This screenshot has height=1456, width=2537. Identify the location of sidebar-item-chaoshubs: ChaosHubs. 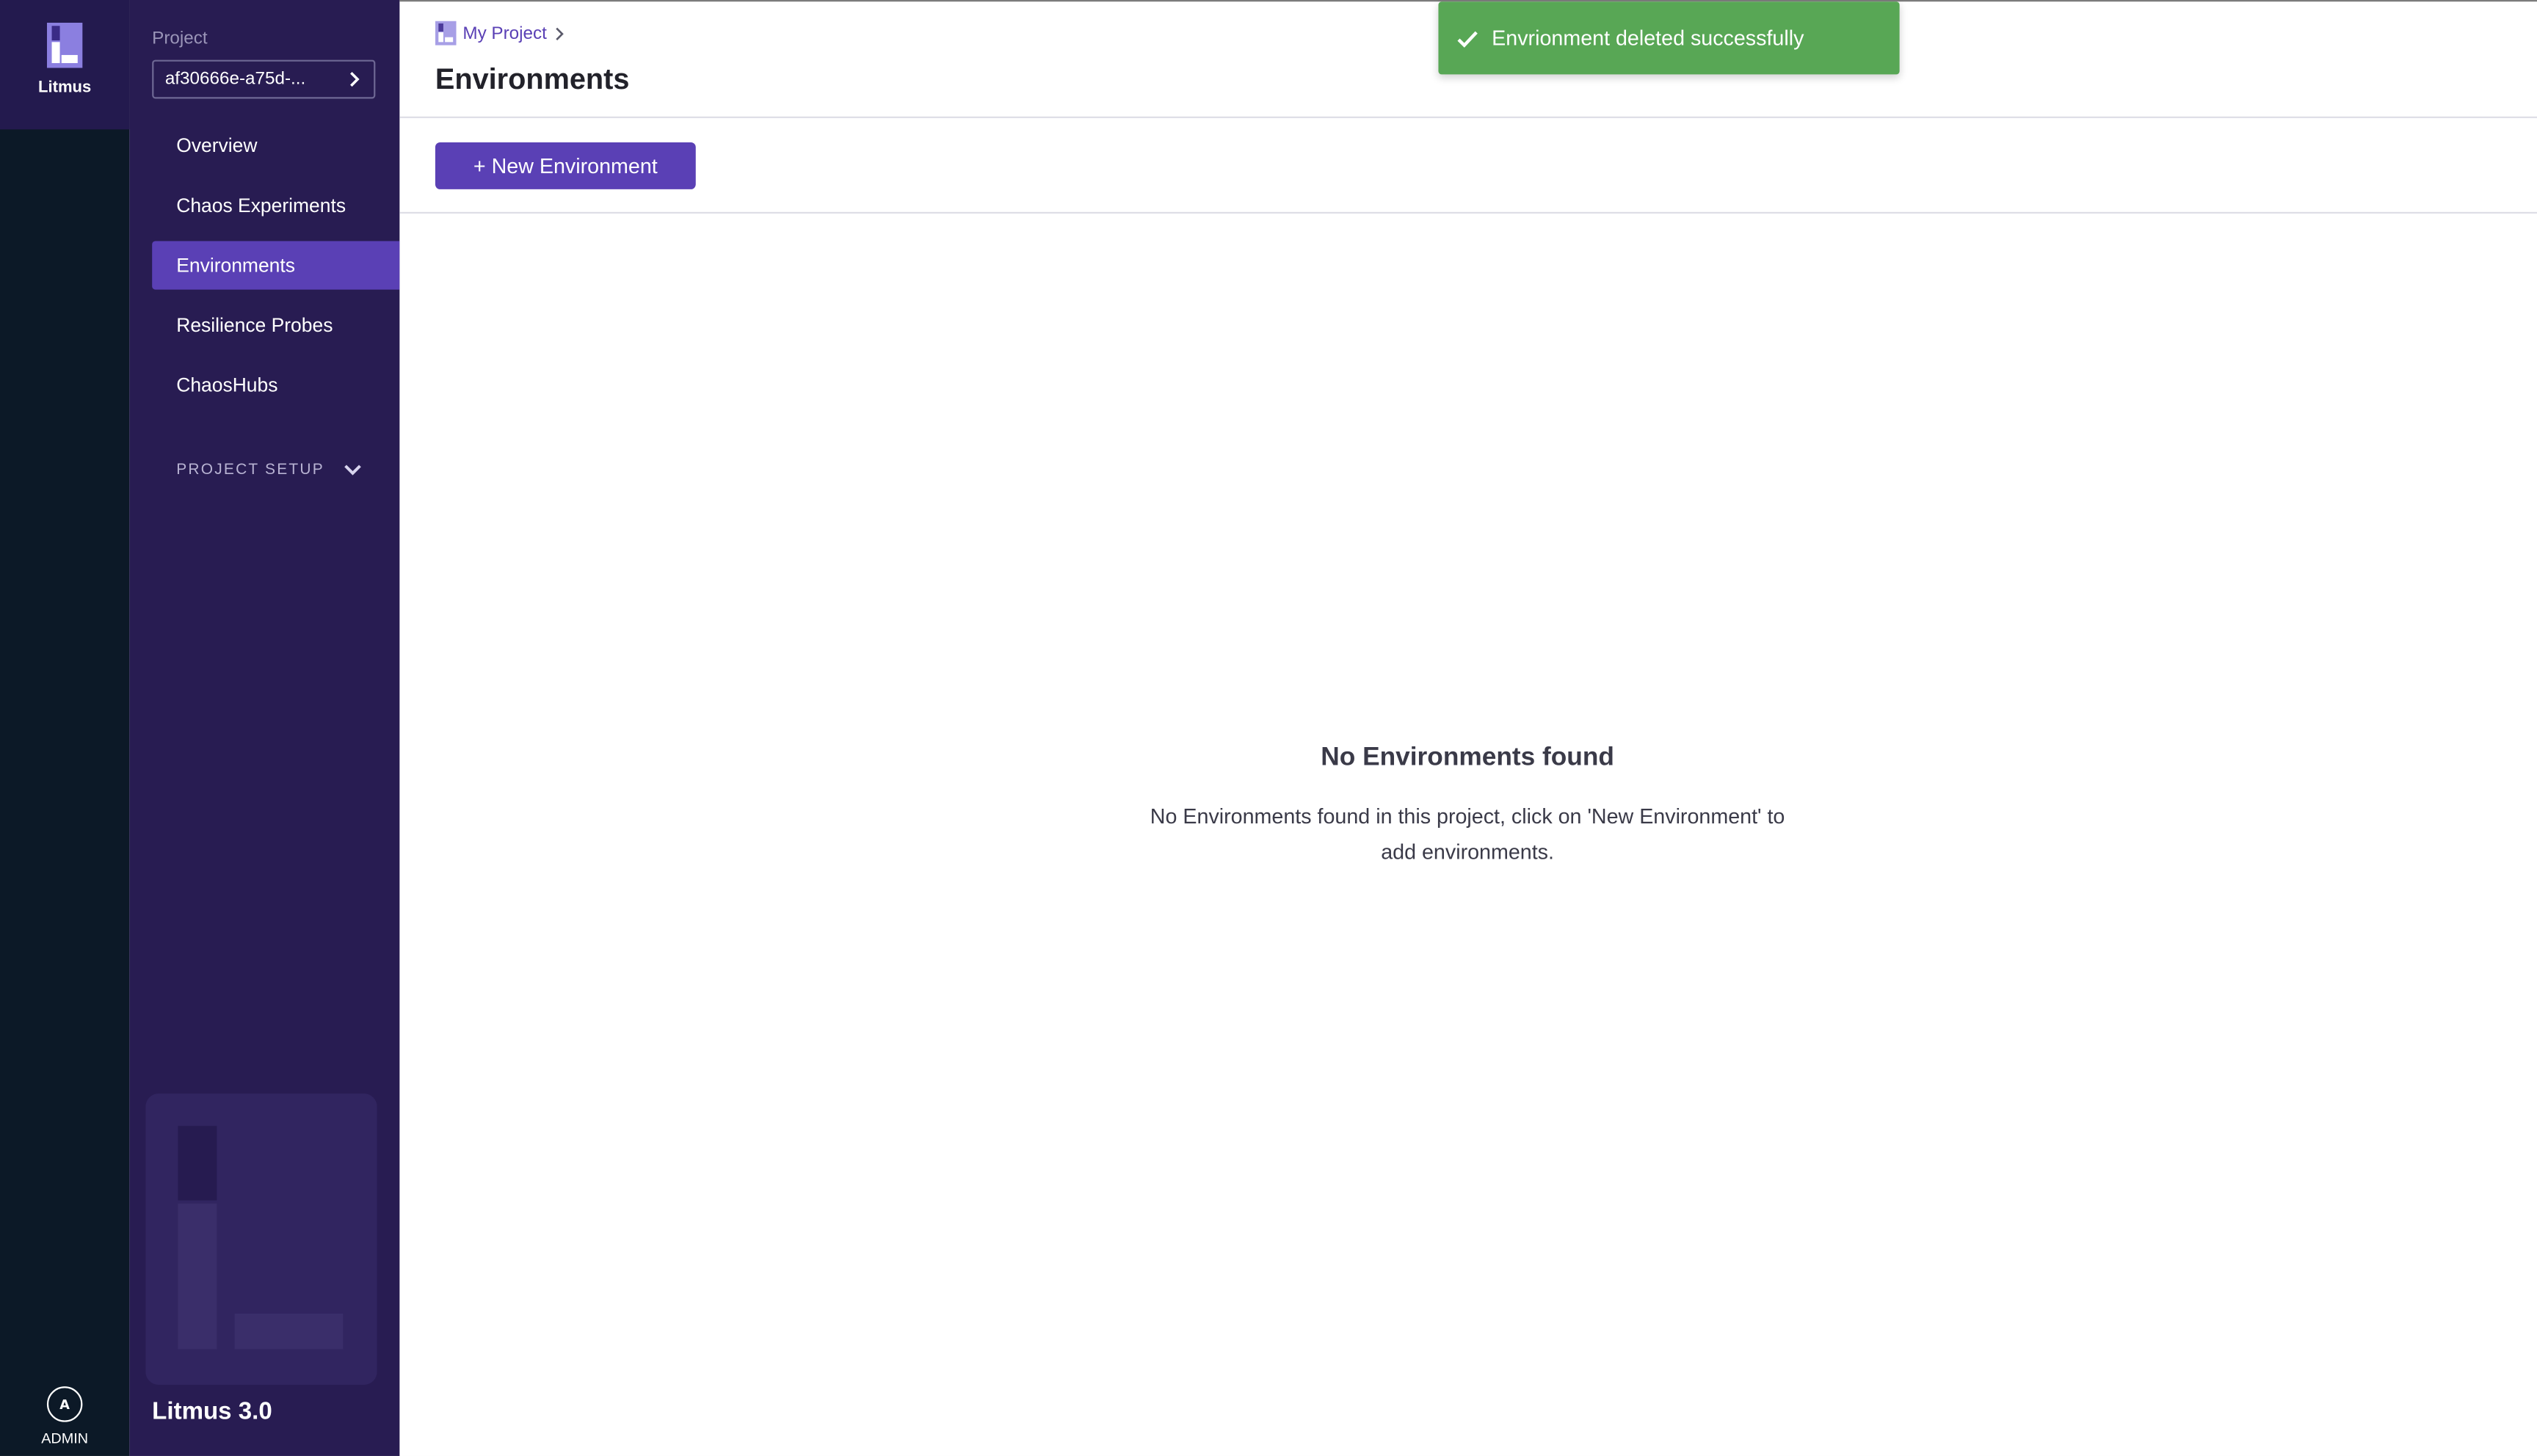
(275, 385).